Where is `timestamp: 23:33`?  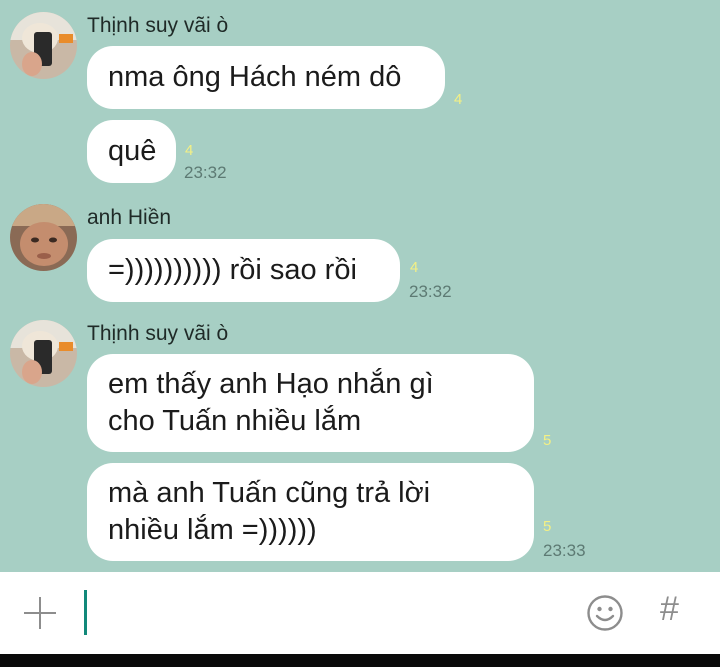 timestamp: 23:33 is located at coordinates (564, 550).